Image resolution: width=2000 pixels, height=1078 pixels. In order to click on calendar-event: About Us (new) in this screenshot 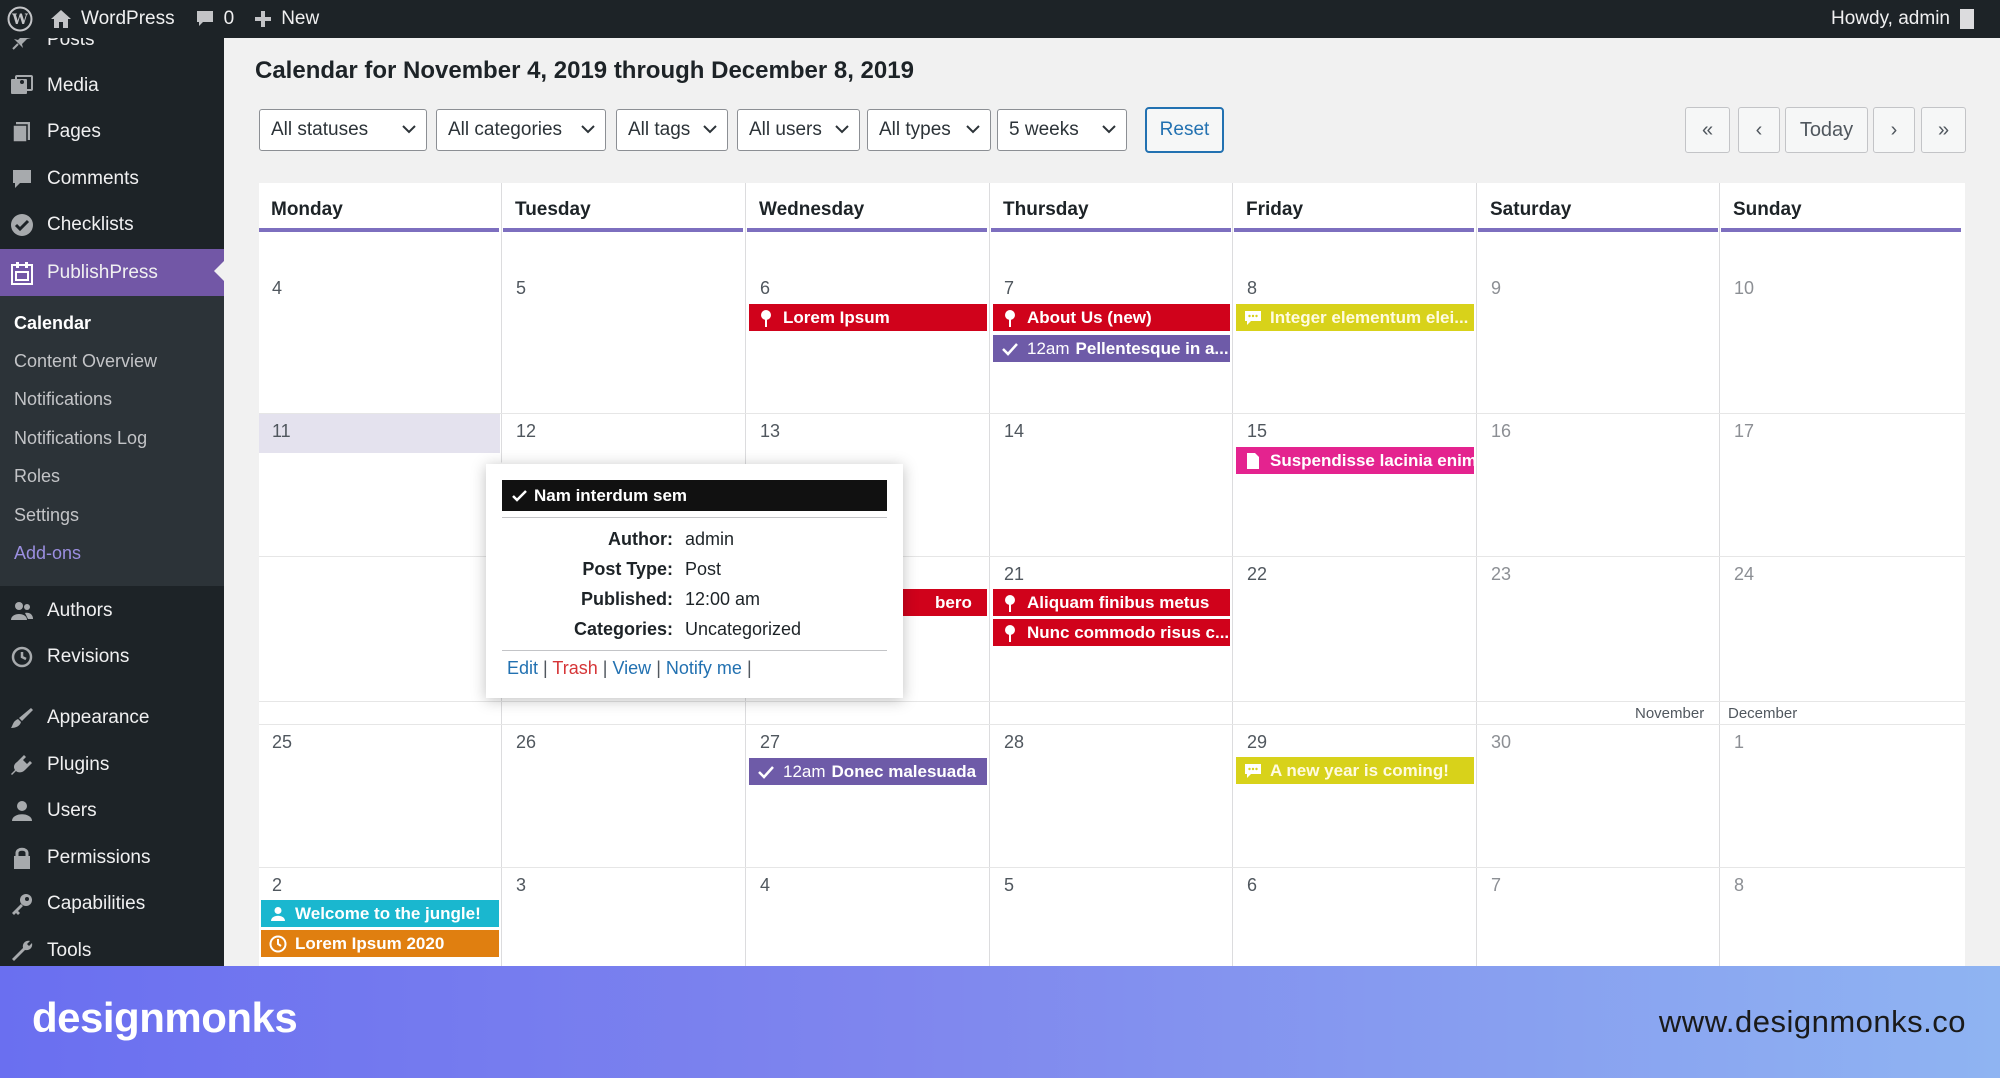, I will do `click(1111, 317)`.